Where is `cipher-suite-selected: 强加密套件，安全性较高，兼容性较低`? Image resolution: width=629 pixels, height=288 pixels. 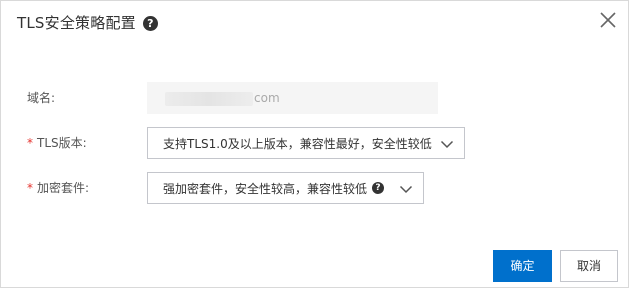 cipher-suite-selected: 强加密套件，安全性较高，兼容性较低 is located at coordinates (265, 188).